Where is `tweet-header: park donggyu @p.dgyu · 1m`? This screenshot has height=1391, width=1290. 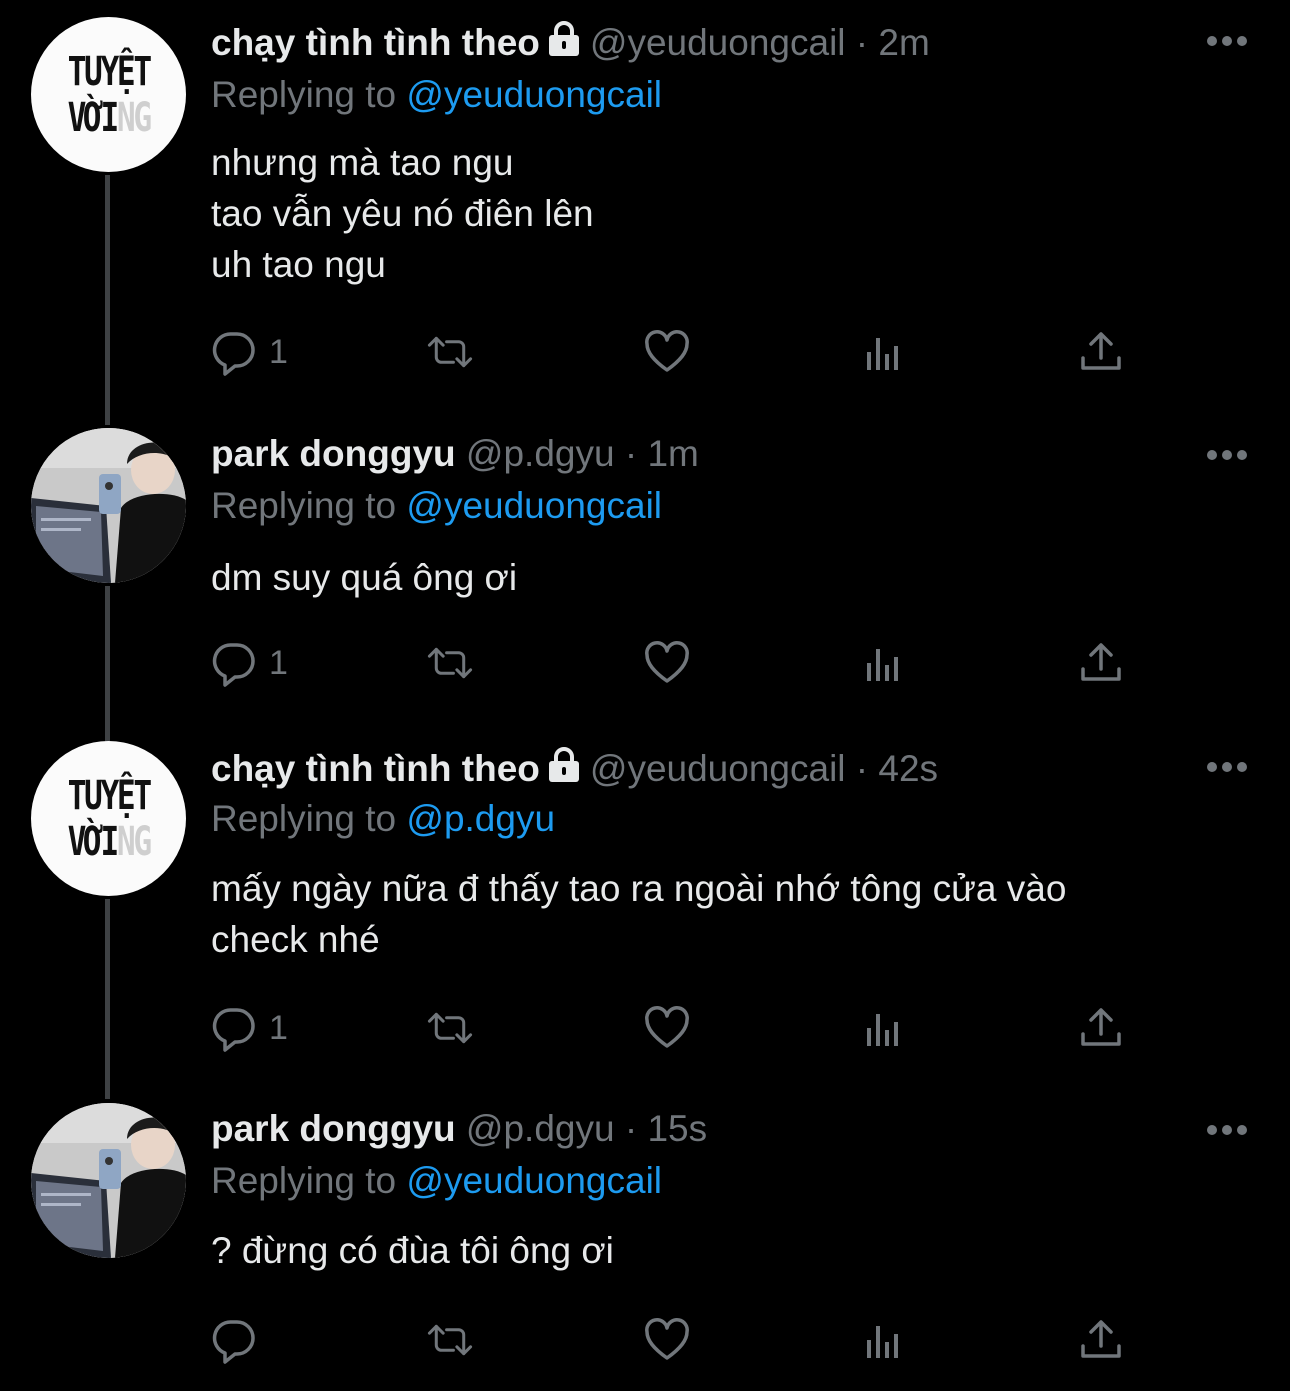
tweet-header: park donggyu @p.dgyu · 1m is located at coordinates (455, 454).